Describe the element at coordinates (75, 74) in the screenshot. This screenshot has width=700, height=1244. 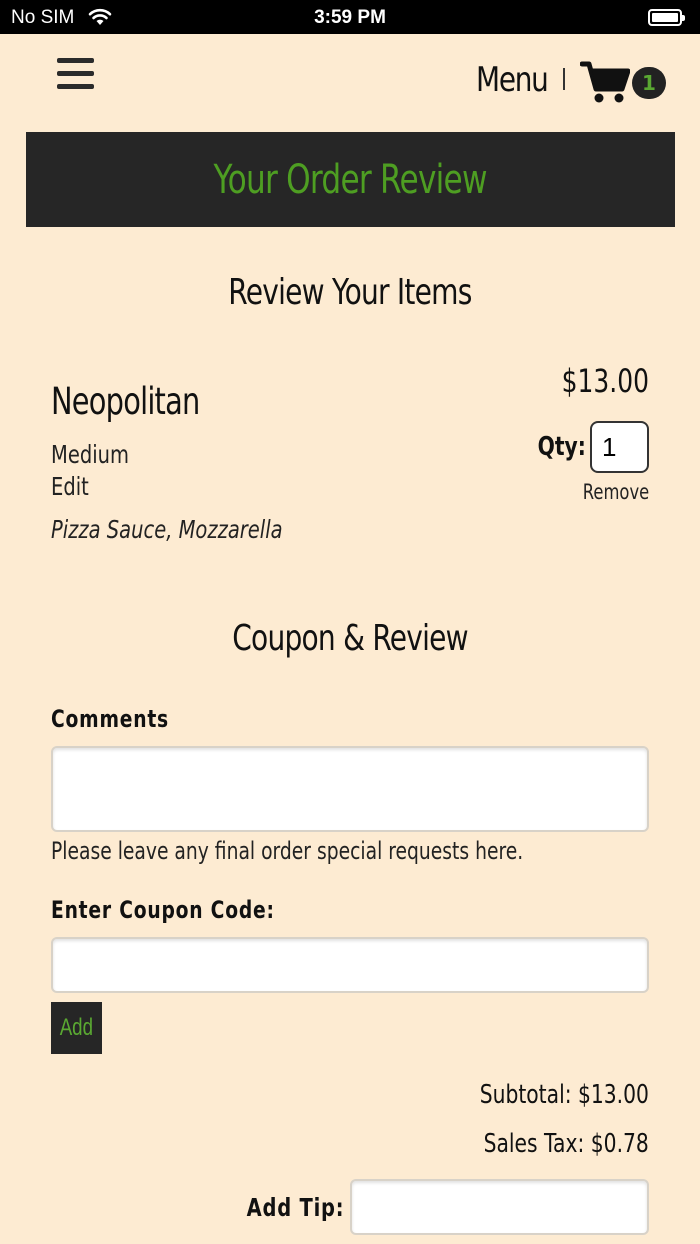
I see `hamburger-menu-icon` at that location.